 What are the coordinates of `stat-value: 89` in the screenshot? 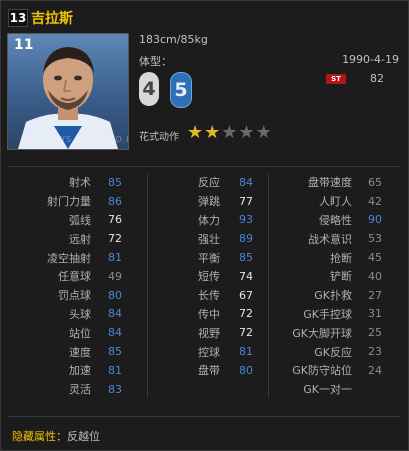 It's located at (246, 239).